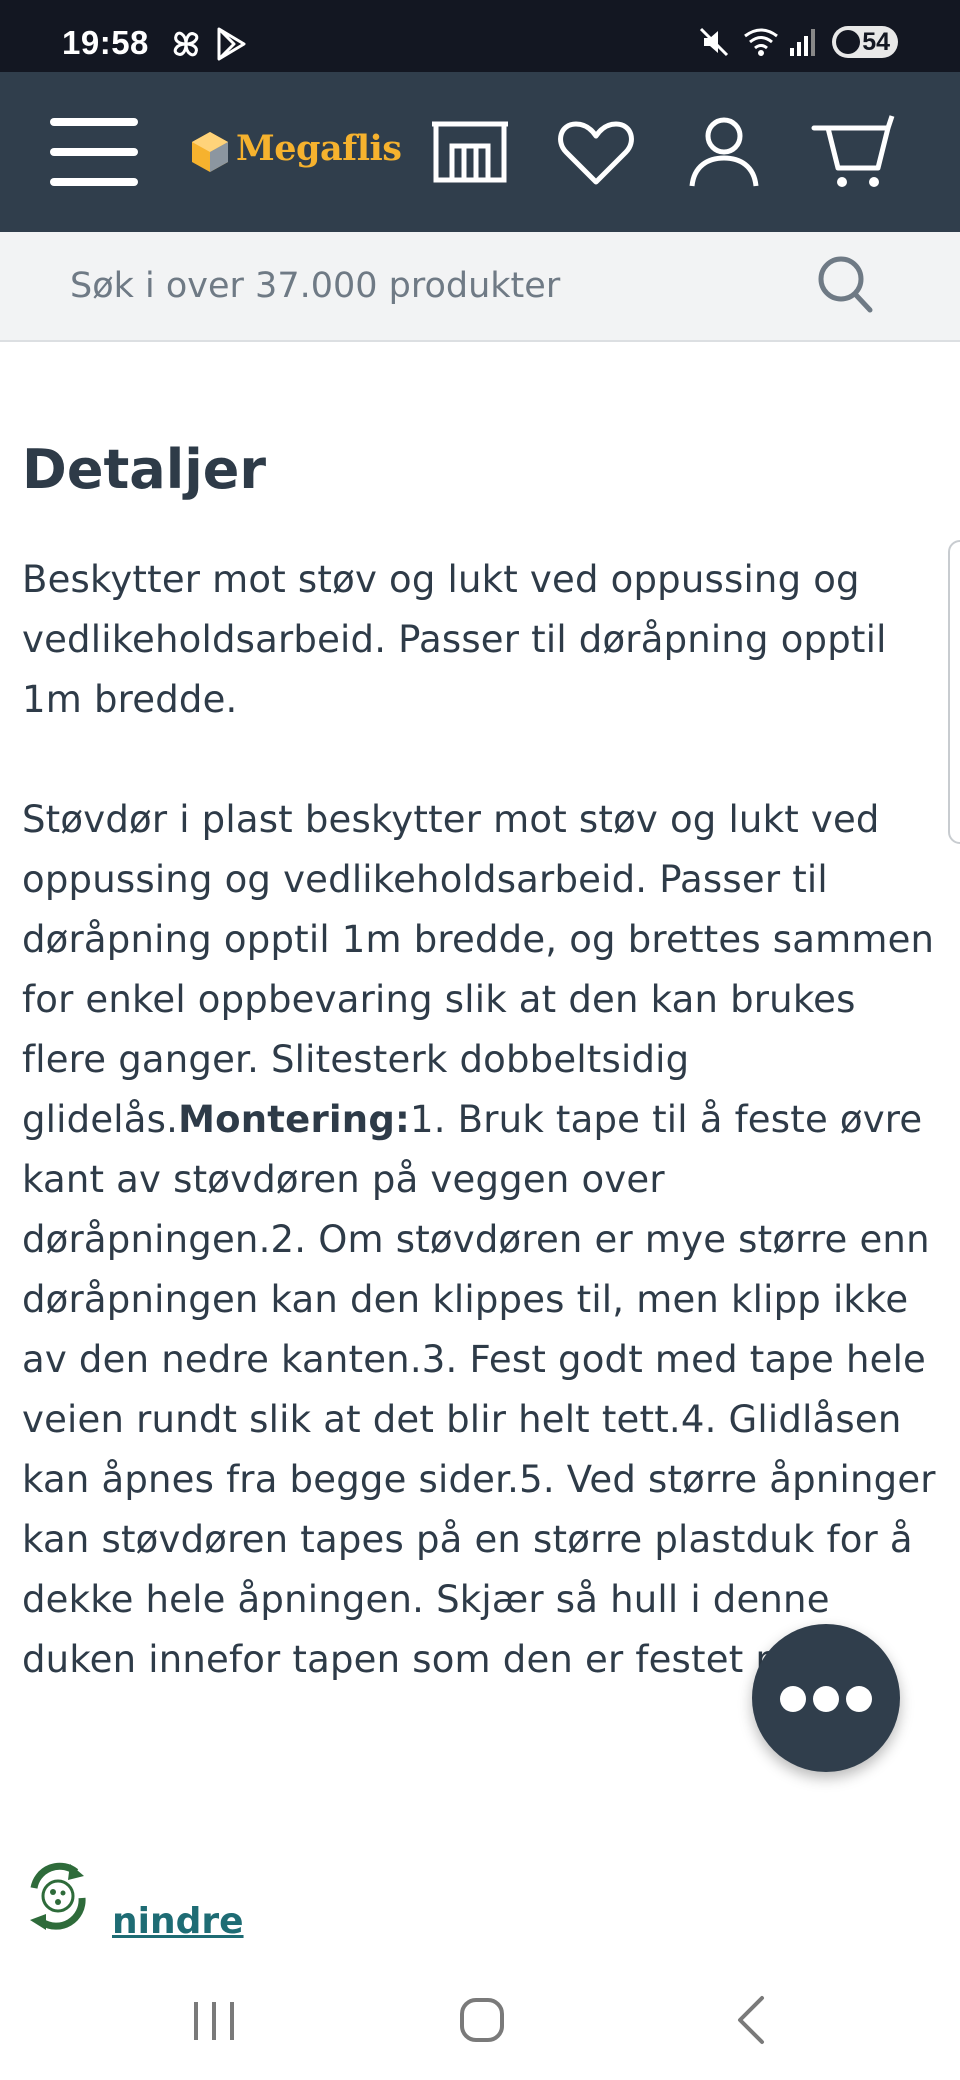 The height and width of the screenshot is (2080, 960). What do you see at coordinates (96, 152) in the screenshot?
I see `menu-icon` at bounding box center [96, 152].